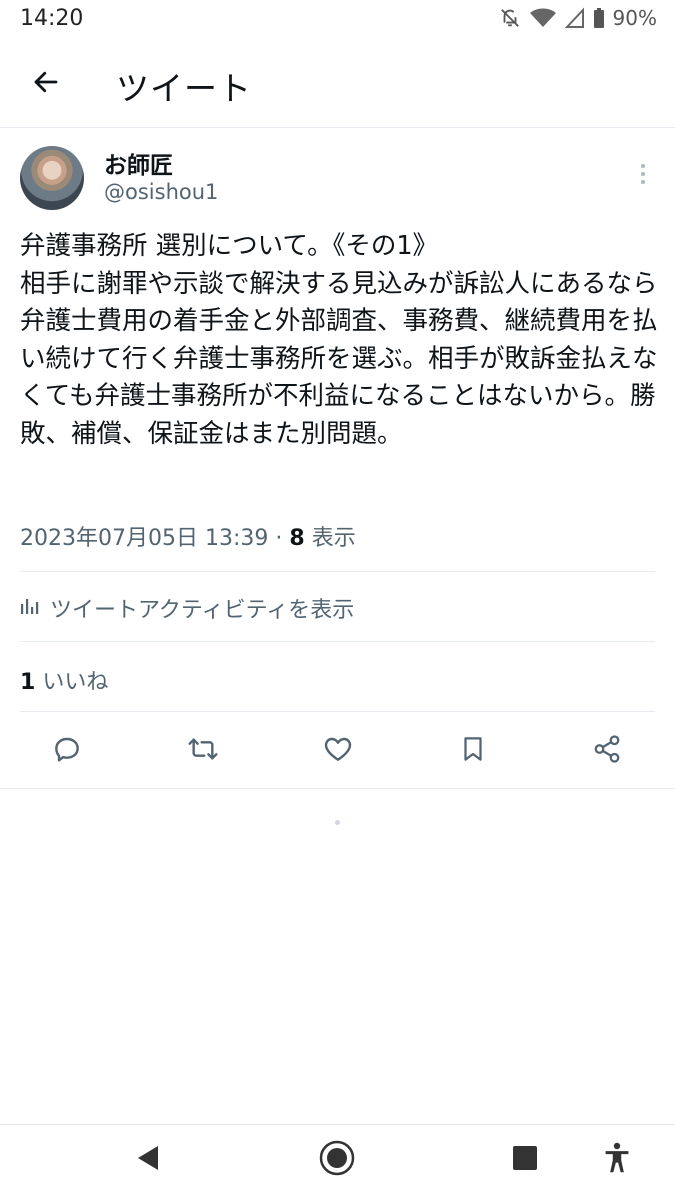 The image size is (675, 1201). I want to click on reply-icon, so click(67, 751).